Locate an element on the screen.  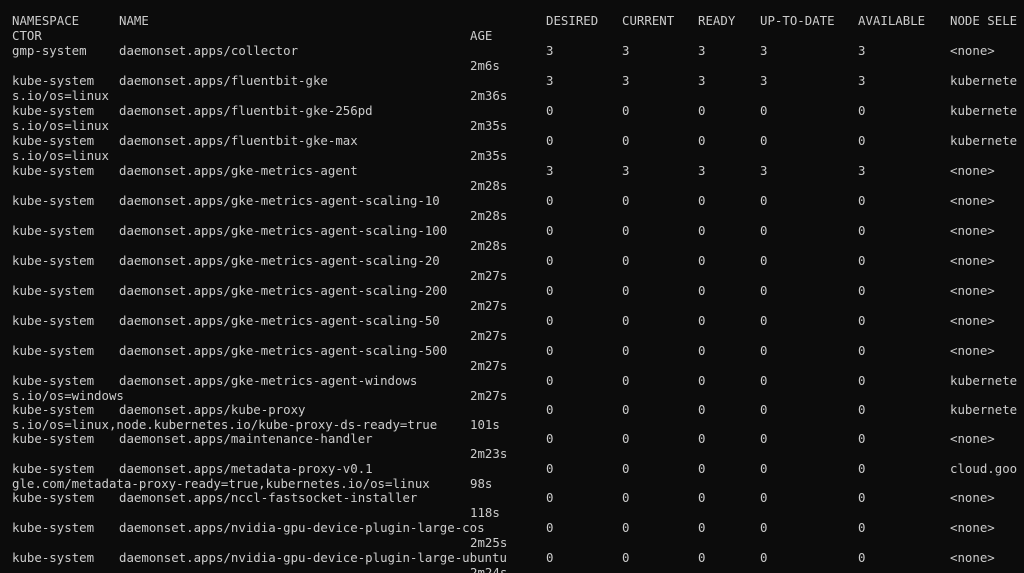
ready-cell: 3 is located at coordinates (702, 170).